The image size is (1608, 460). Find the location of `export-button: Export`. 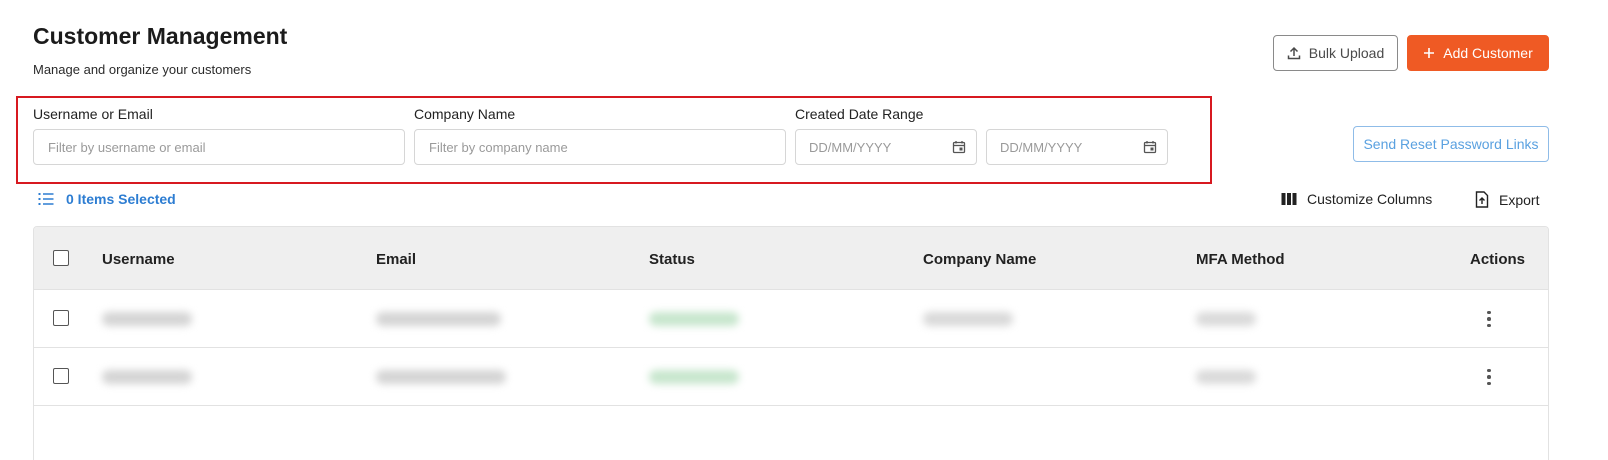

export-button: Export is located at coordinates (1507, 199).